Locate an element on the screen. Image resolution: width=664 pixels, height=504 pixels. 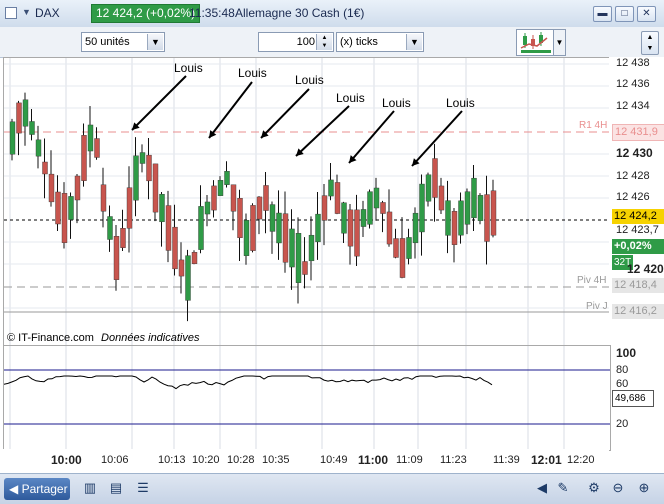
oscillator-axis: 100 80 60 49,686 20 is located at coordinates (636, 397).